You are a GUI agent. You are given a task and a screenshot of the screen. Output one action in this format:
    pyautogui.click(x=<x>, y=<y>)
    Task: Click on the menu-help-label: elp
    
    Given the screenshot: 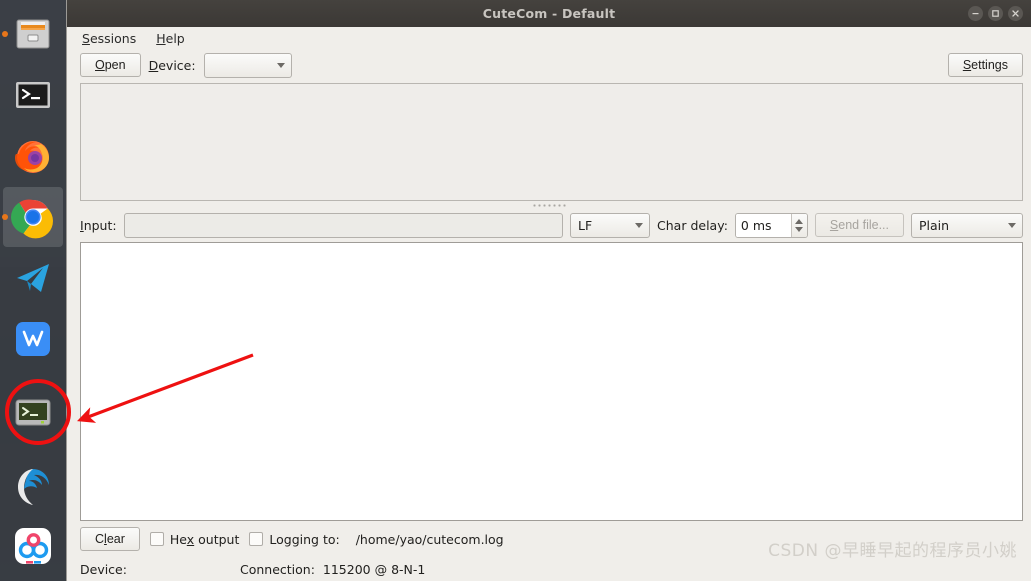 What is the action you would take?
    pyautogui.click(x=175, y=38)
    